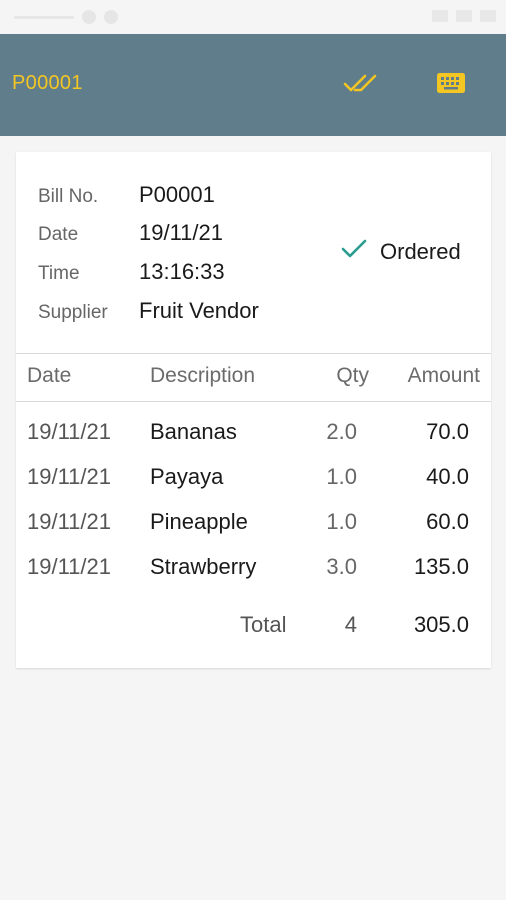  I want to click on date-label: Date, so click(58, 234).